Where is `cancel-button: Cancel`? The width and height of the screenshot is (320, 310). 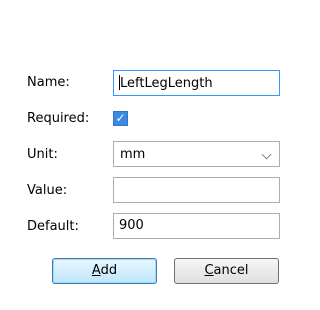
cancel-button: Cancel is located at coordinates (226, 271).